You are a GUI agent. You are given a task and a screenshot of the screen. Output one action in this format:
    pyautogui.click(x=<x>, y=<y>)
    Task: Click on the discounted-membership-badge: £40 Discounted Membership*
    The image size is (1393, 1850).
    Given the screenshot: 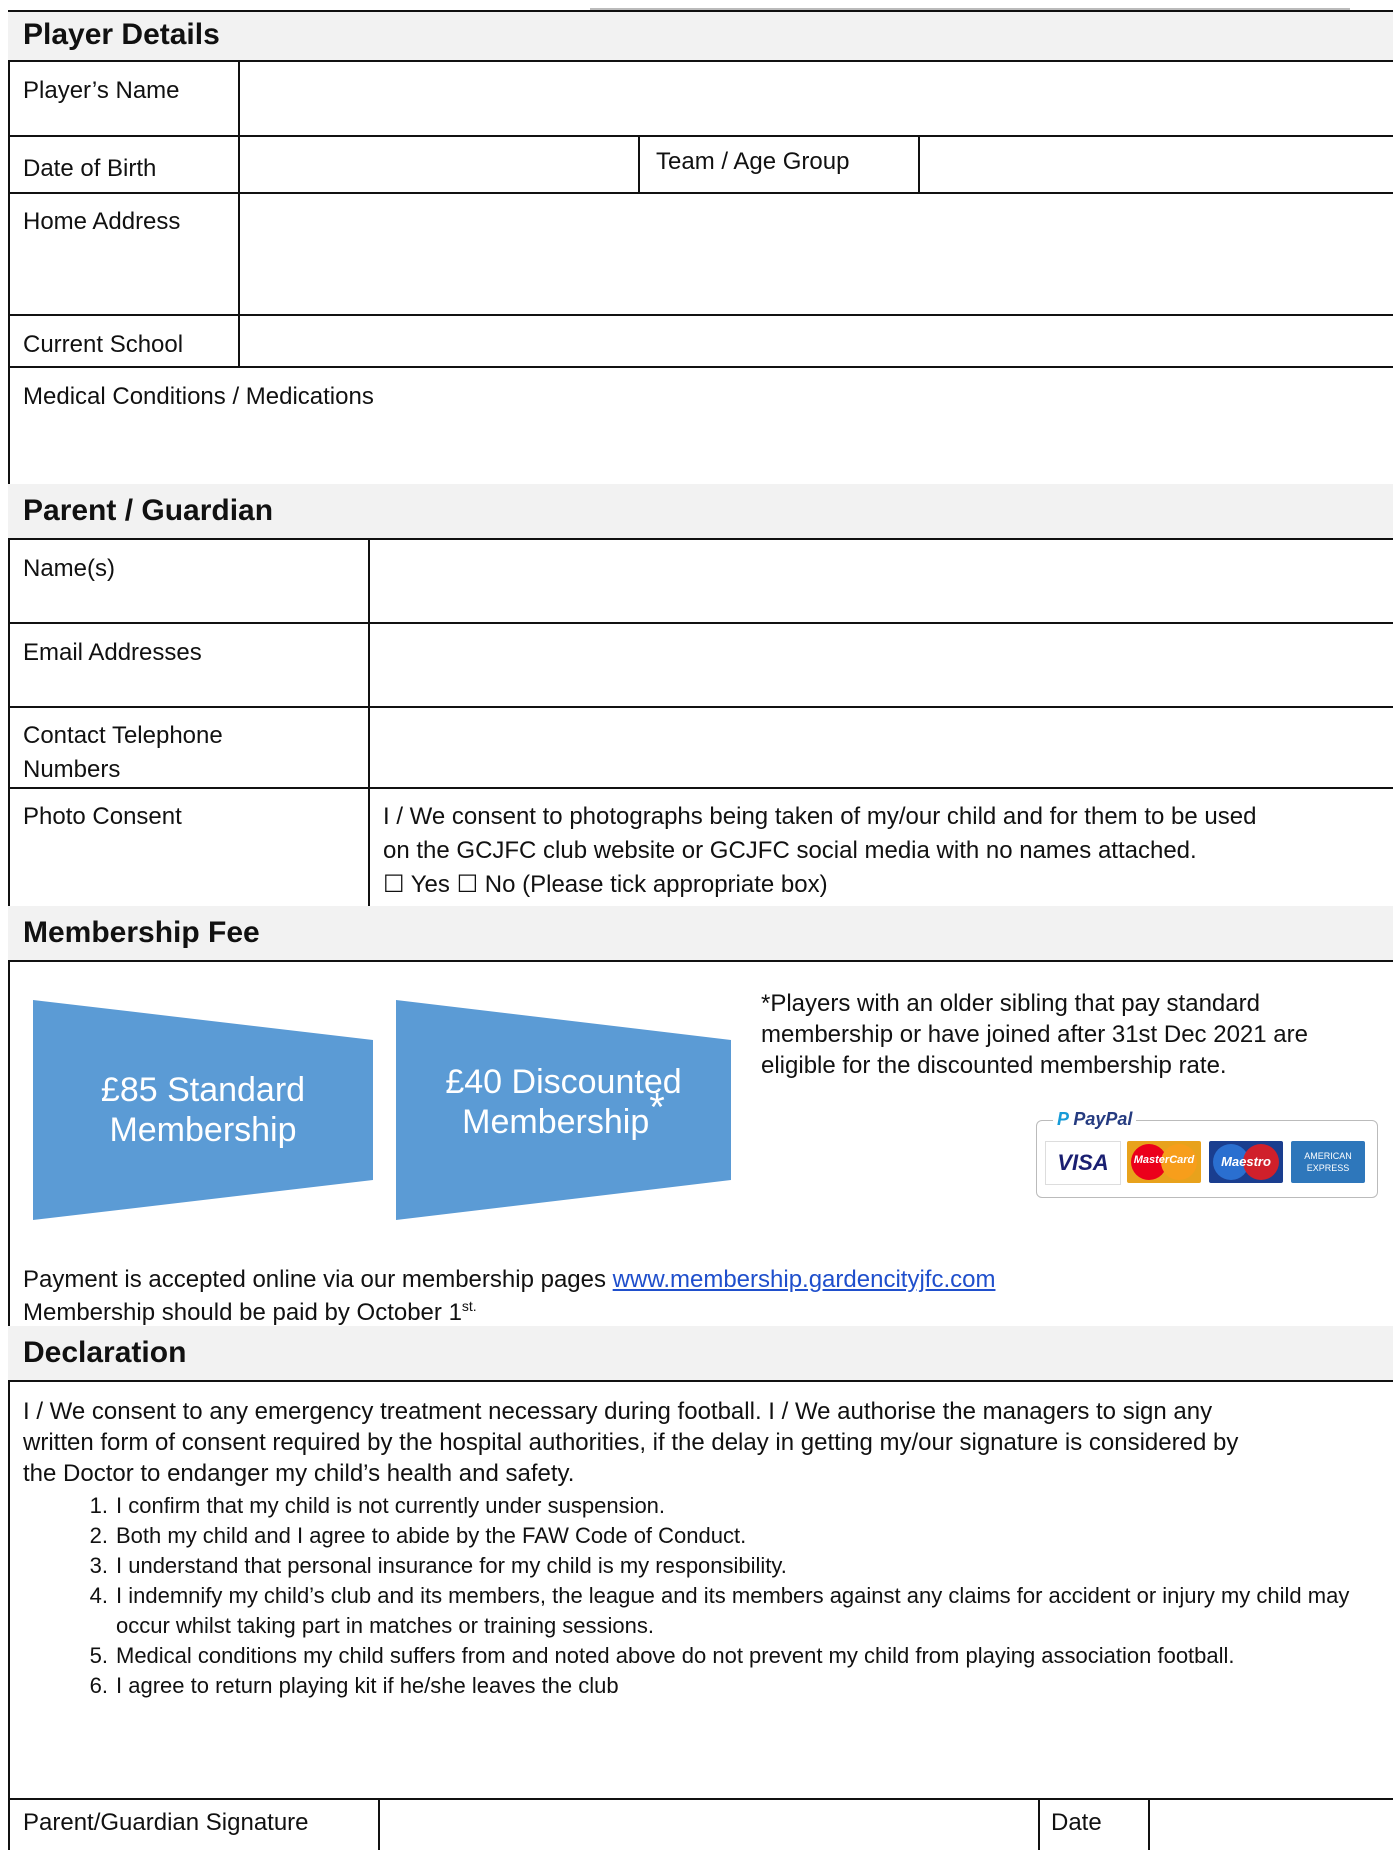 What is the action you would take?
    pyautogui.click(x=563, y=1110)
    